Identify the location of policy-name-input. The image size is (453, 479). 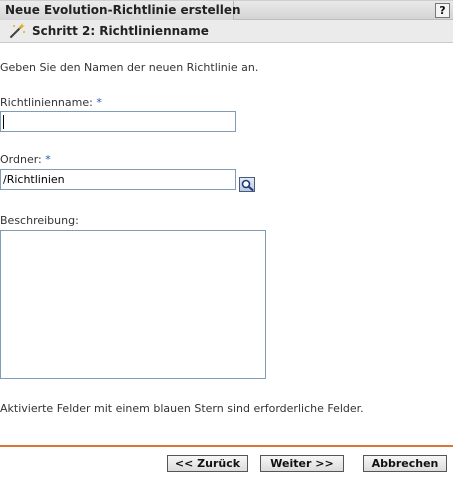
(118, 121).